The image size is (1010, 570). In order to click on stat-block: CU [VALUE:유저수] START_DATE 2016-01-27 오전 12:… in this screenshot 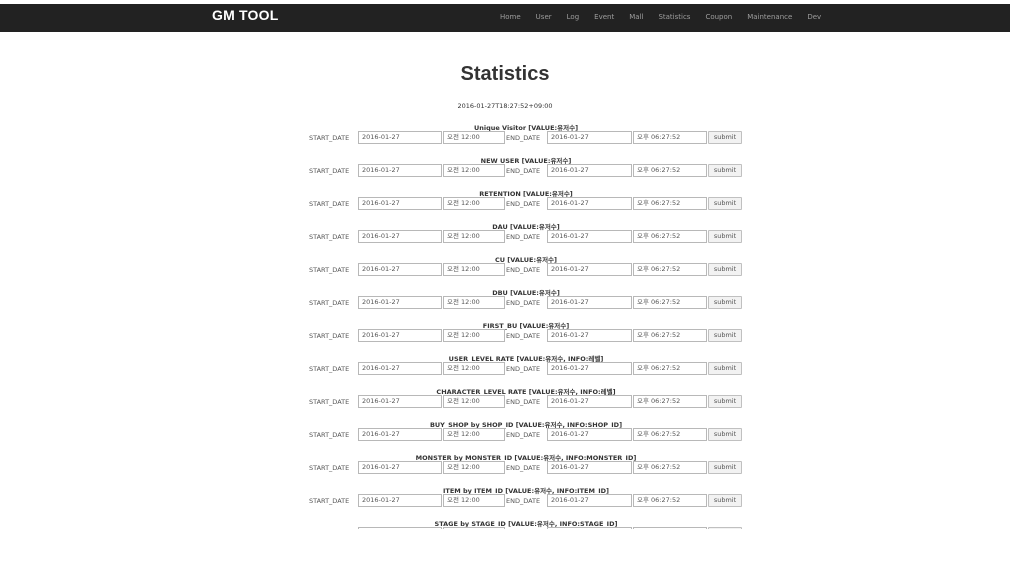, I will do `click(505, 267)`.